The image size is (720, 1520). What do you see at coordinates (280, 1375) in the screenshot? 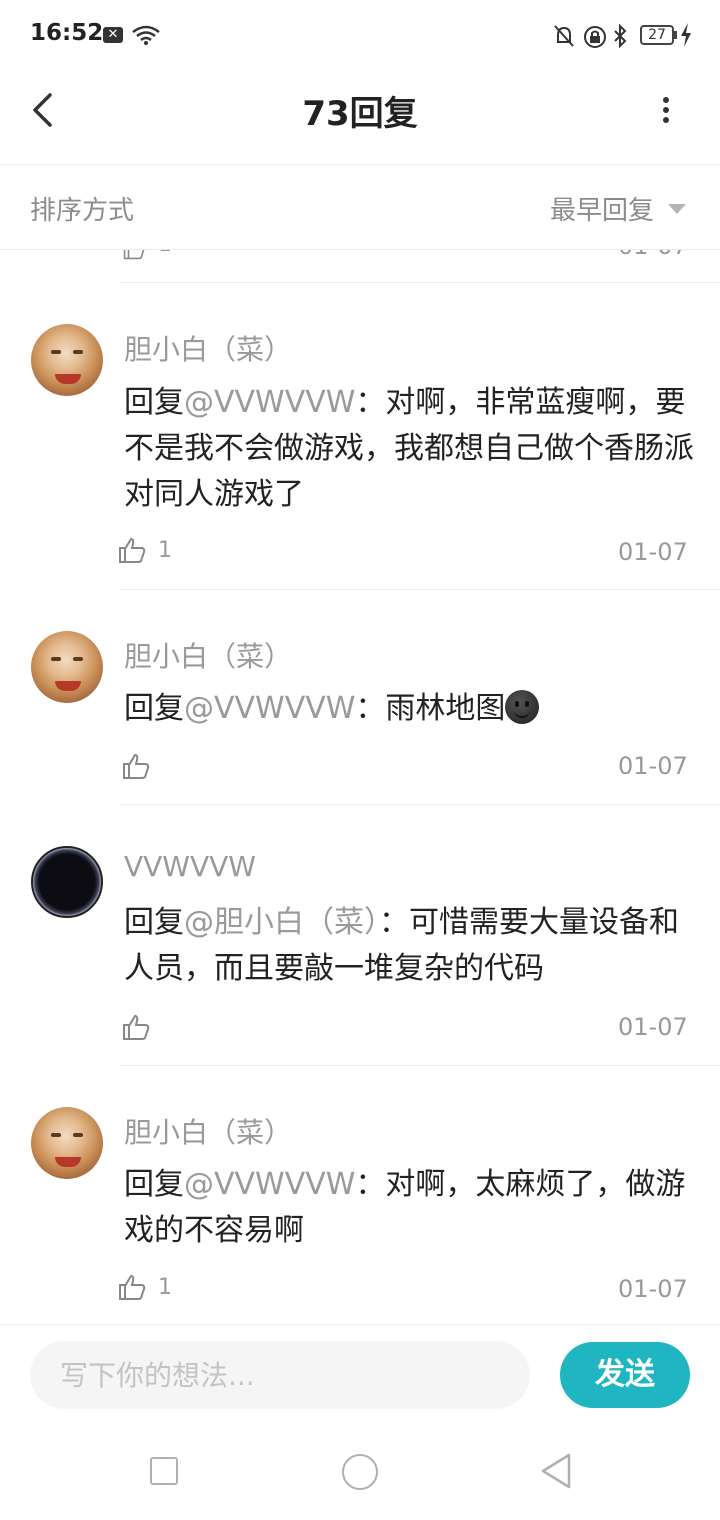
I see `comment-input` at bounding box center [280, 1375].